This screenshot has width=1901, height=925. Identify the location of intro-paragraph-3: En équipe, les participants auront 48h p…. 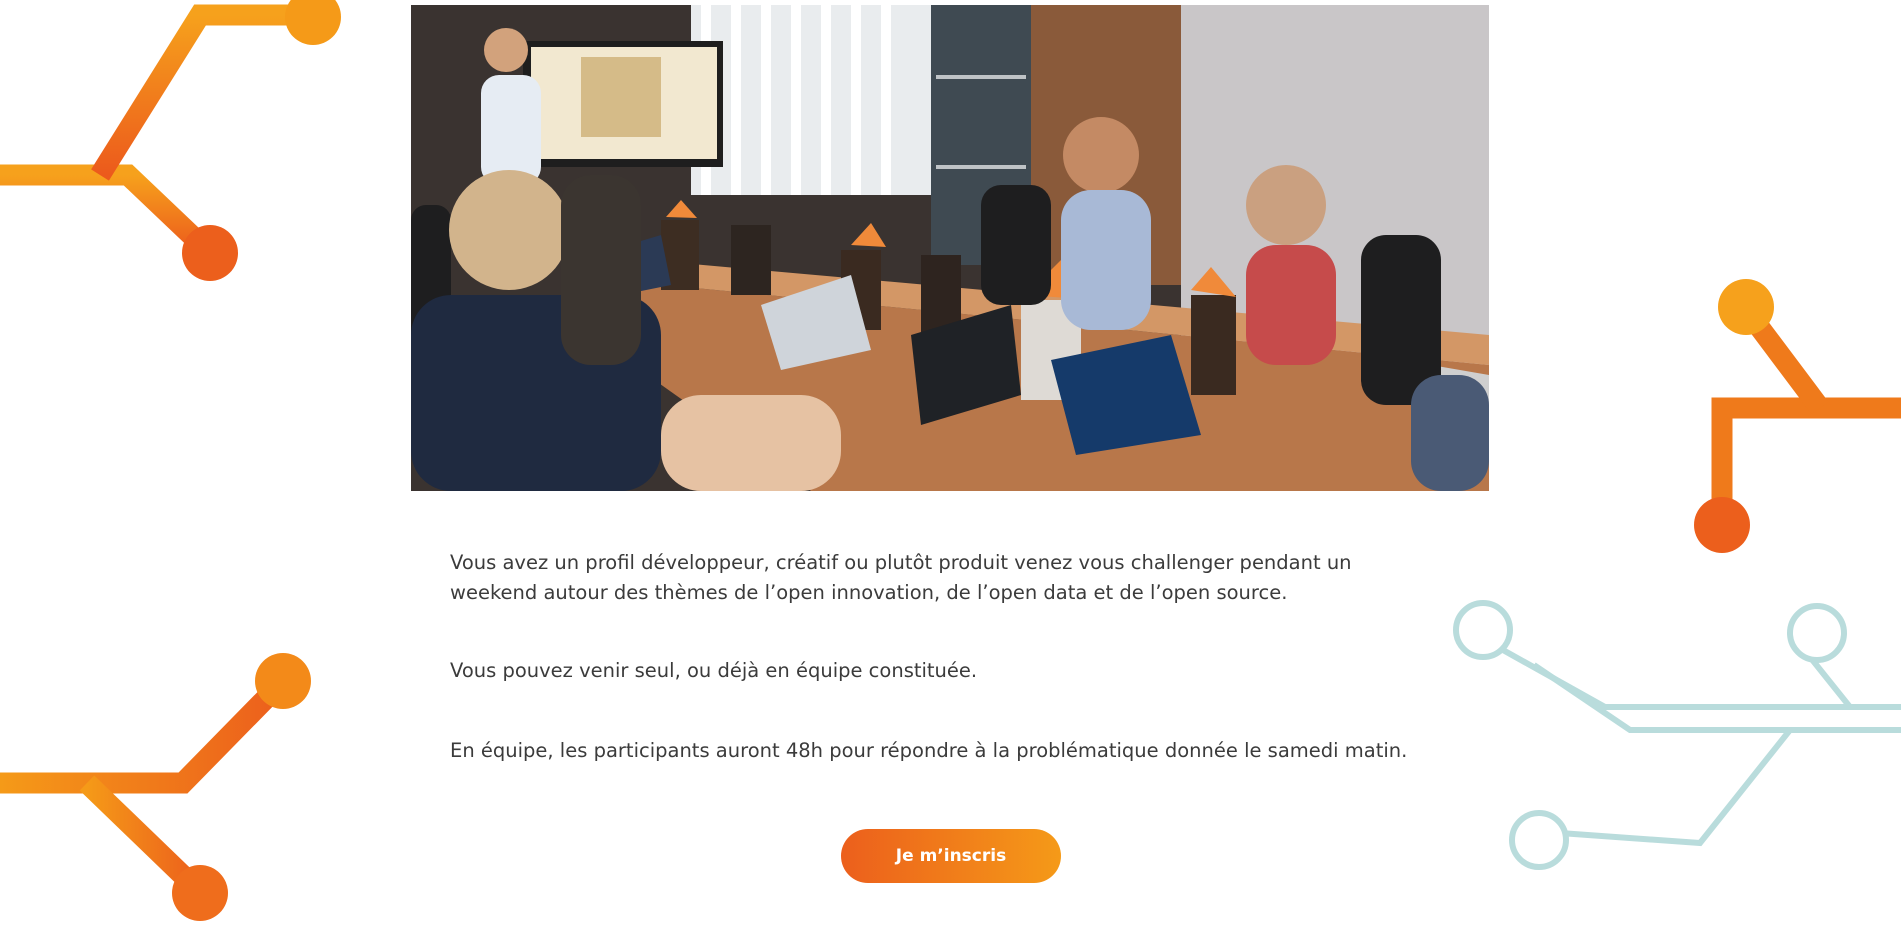
(929, 750).